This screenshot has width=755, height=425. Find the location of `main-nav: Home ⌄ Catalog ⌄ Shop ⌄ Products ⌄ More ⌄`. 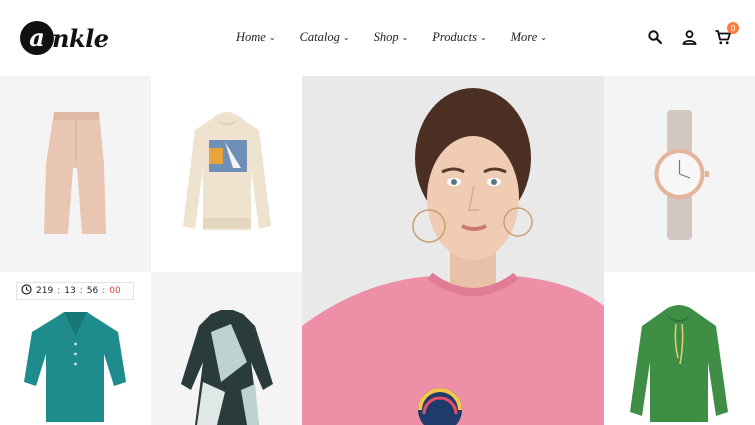

main-nav: Home ⌄ Catalog ⌄ Shop ⌄ Products ⌄ More ⌄ is located at coordinates (403, 37).